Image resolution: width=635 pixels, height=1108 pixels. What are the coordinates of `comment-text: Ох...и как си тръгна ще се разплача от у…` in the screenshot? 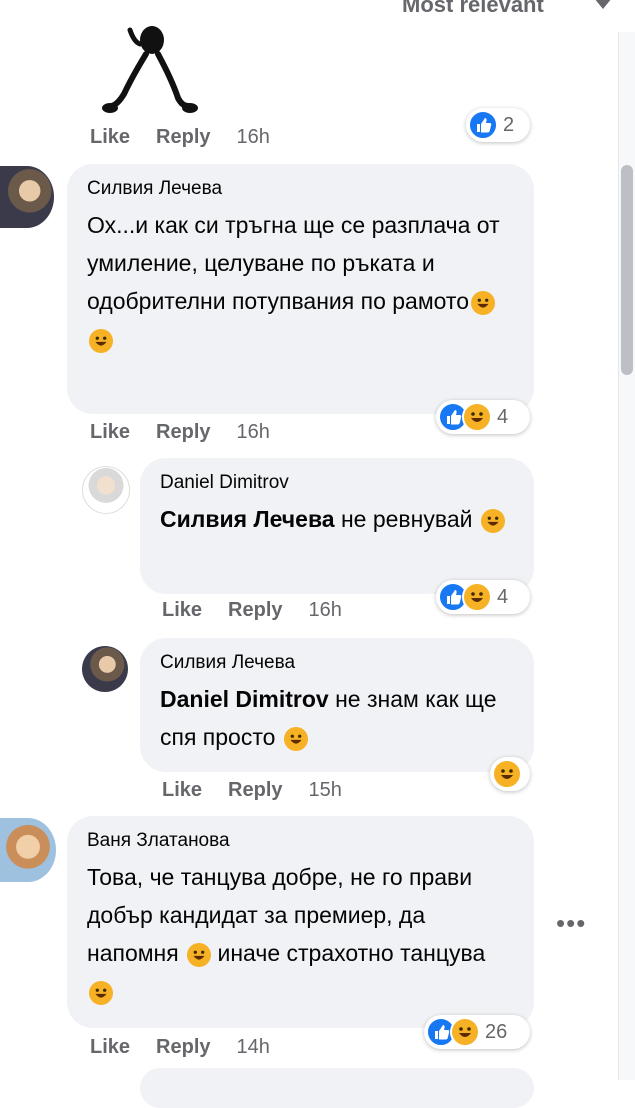 It's located at (300, 282).